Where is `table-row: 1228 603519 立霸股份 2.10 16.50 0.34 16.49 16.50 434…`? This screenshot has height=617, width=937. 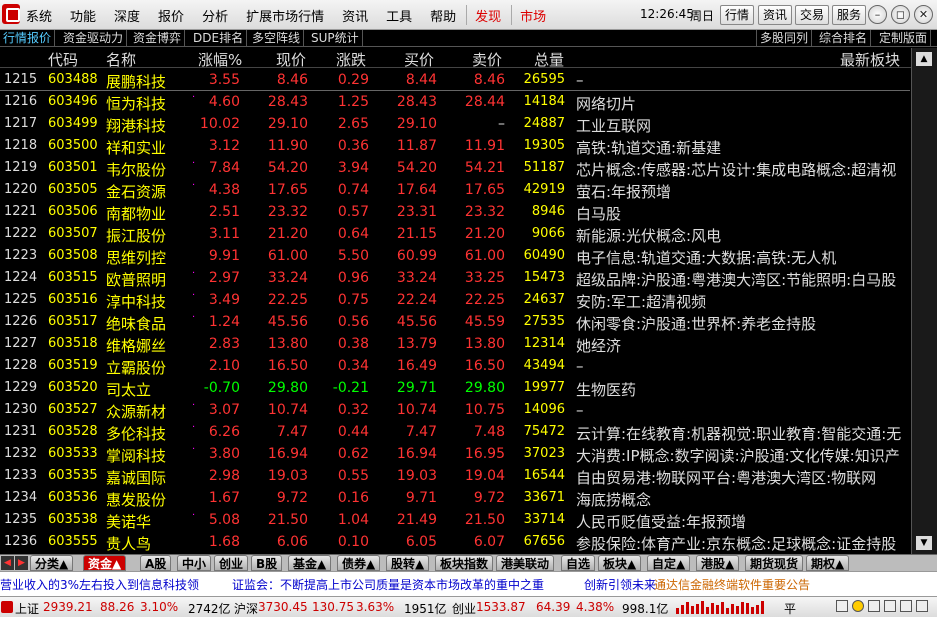
table-row: 1228 603519 立霸股份 2.10 16.50 0.34 16.49 16.50 434… is located at coordinates (455, 367).